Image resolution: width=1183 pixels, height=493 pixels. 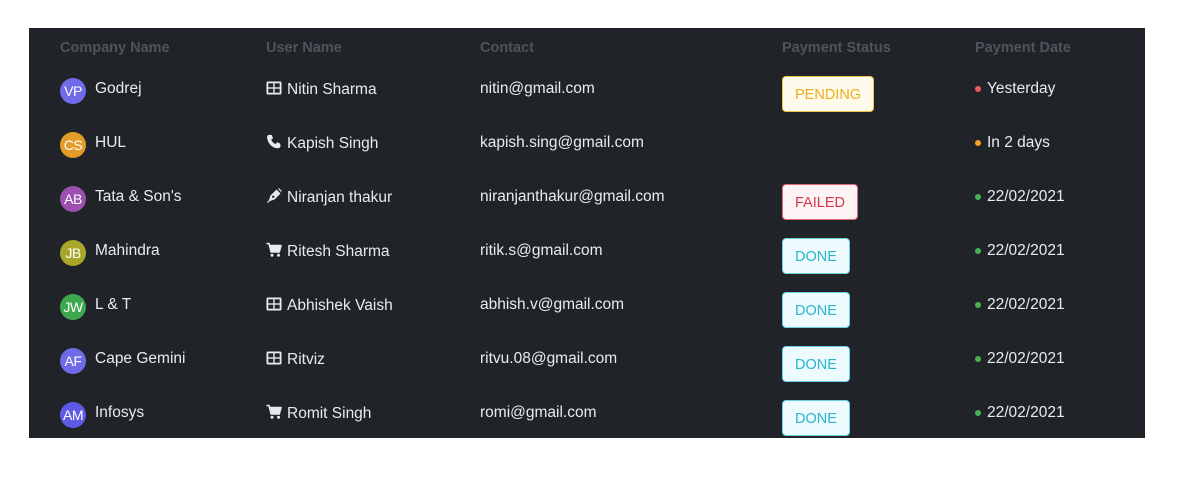 I want to click on user-name: Ritesh Sharma, so click(x=338, y=251).